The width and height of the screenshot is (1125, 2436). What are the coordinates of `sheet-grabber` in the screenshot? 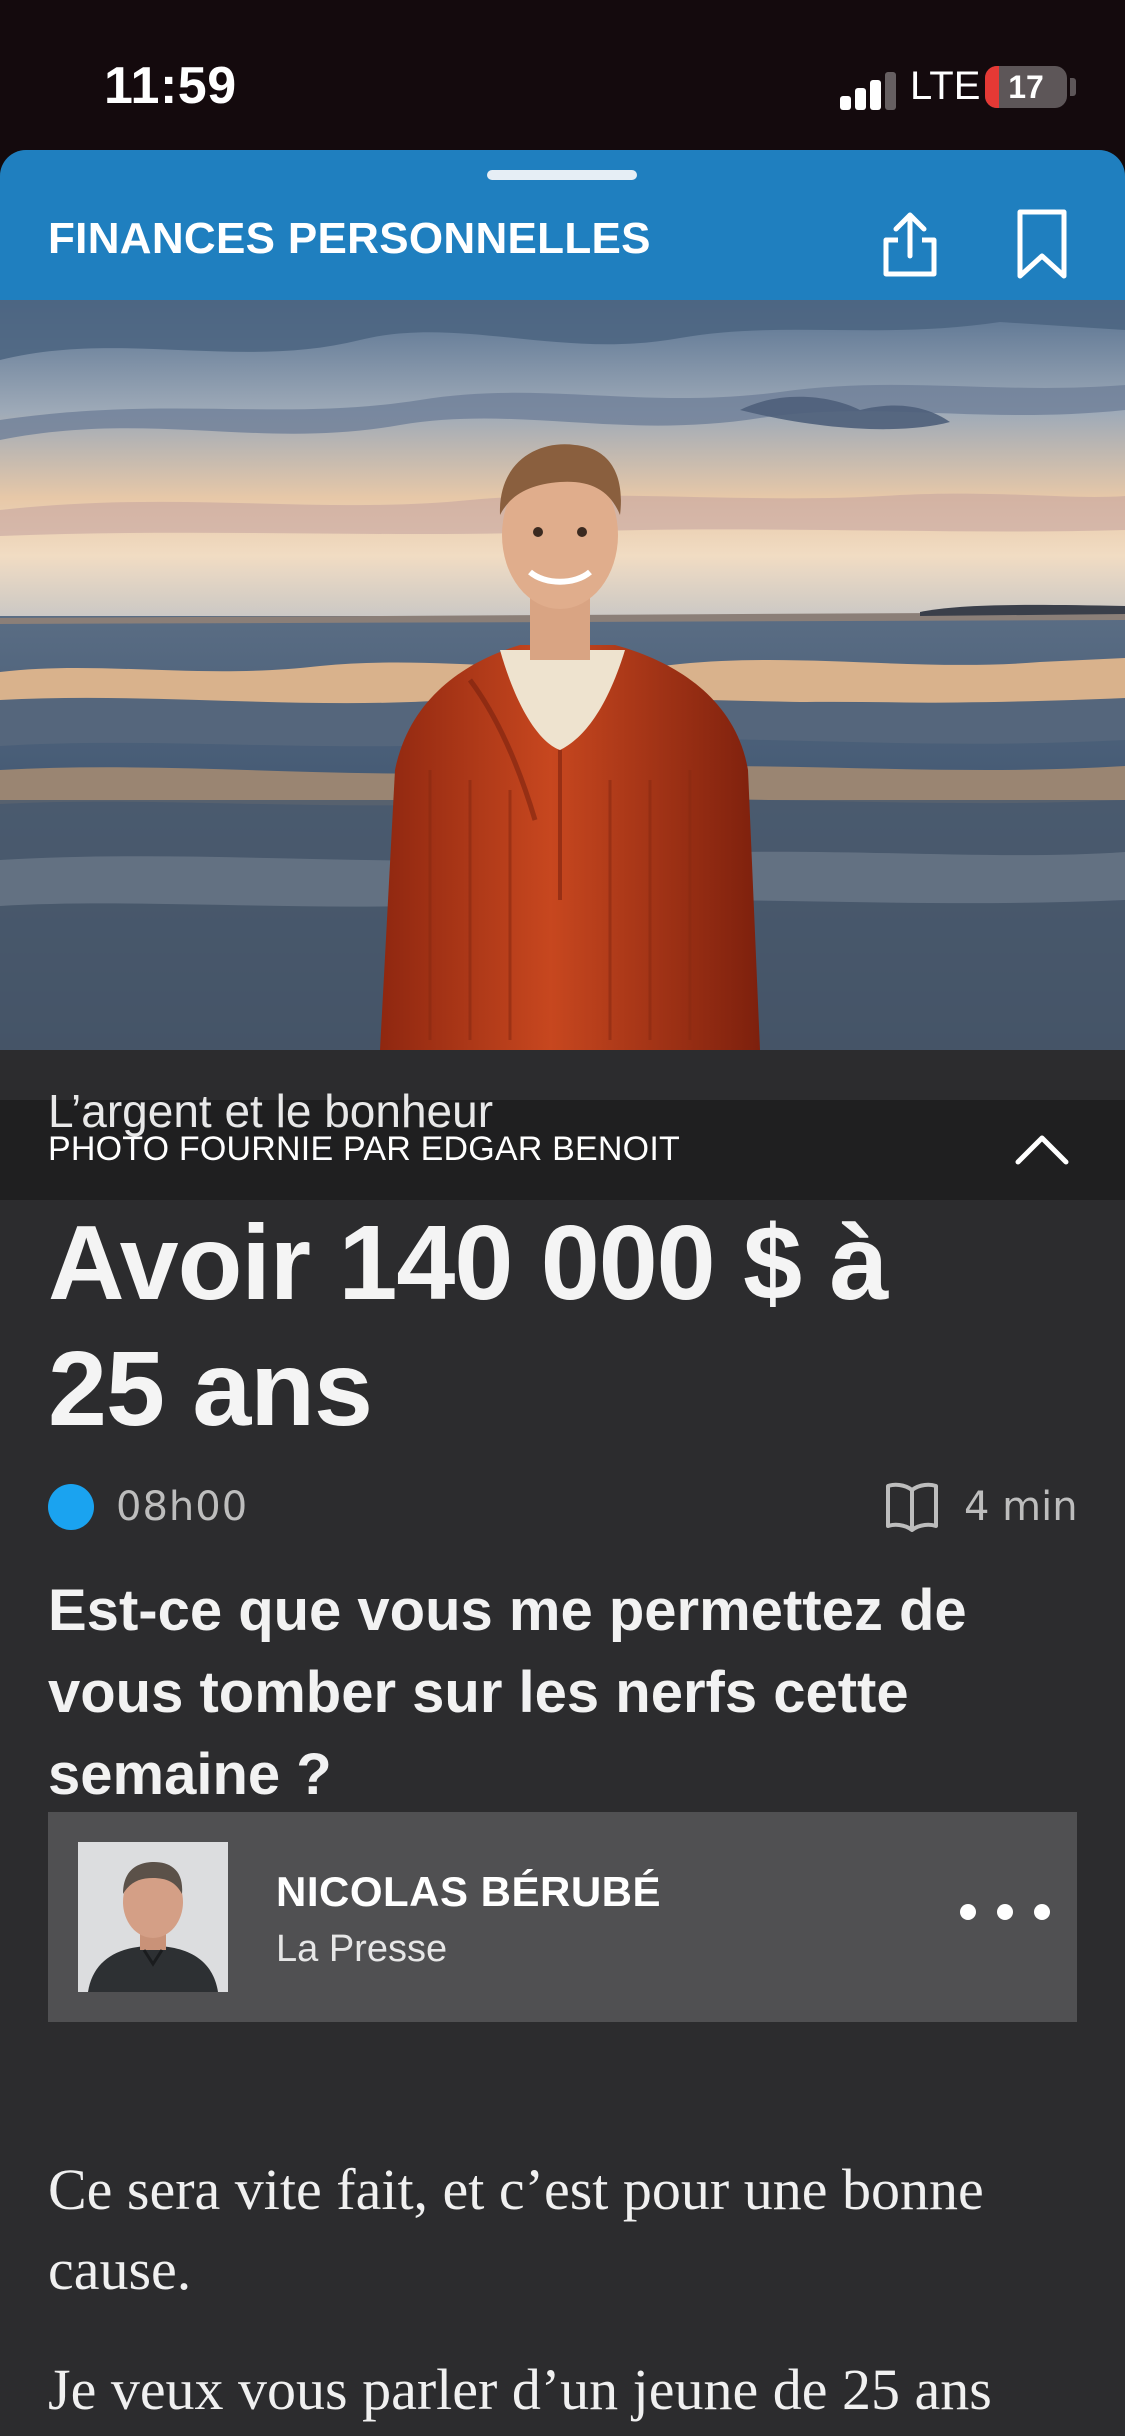 It's located at (562, 175).